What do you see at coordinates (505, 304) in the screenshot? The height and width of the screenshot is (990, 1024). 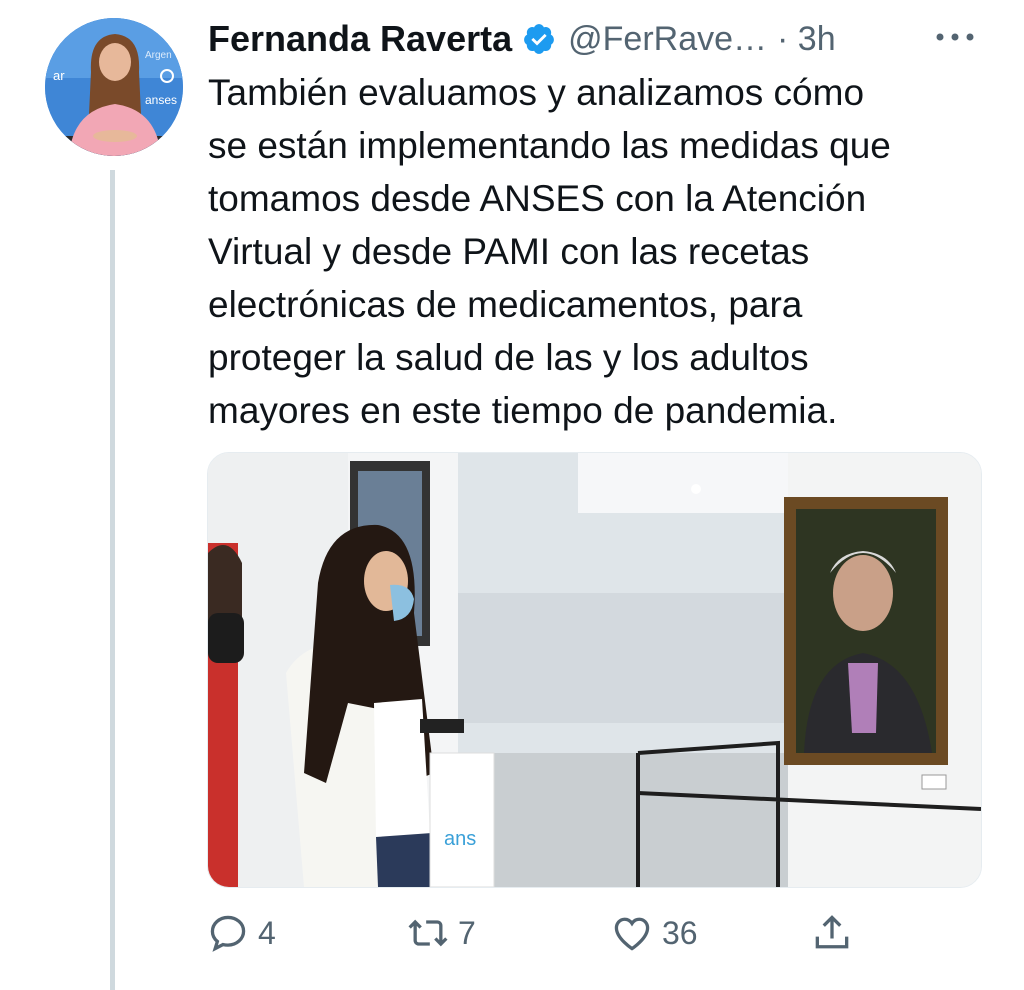 I see `tweet-text-line: electrónicas de medicamentos, para` at bounding box center [505, 304].